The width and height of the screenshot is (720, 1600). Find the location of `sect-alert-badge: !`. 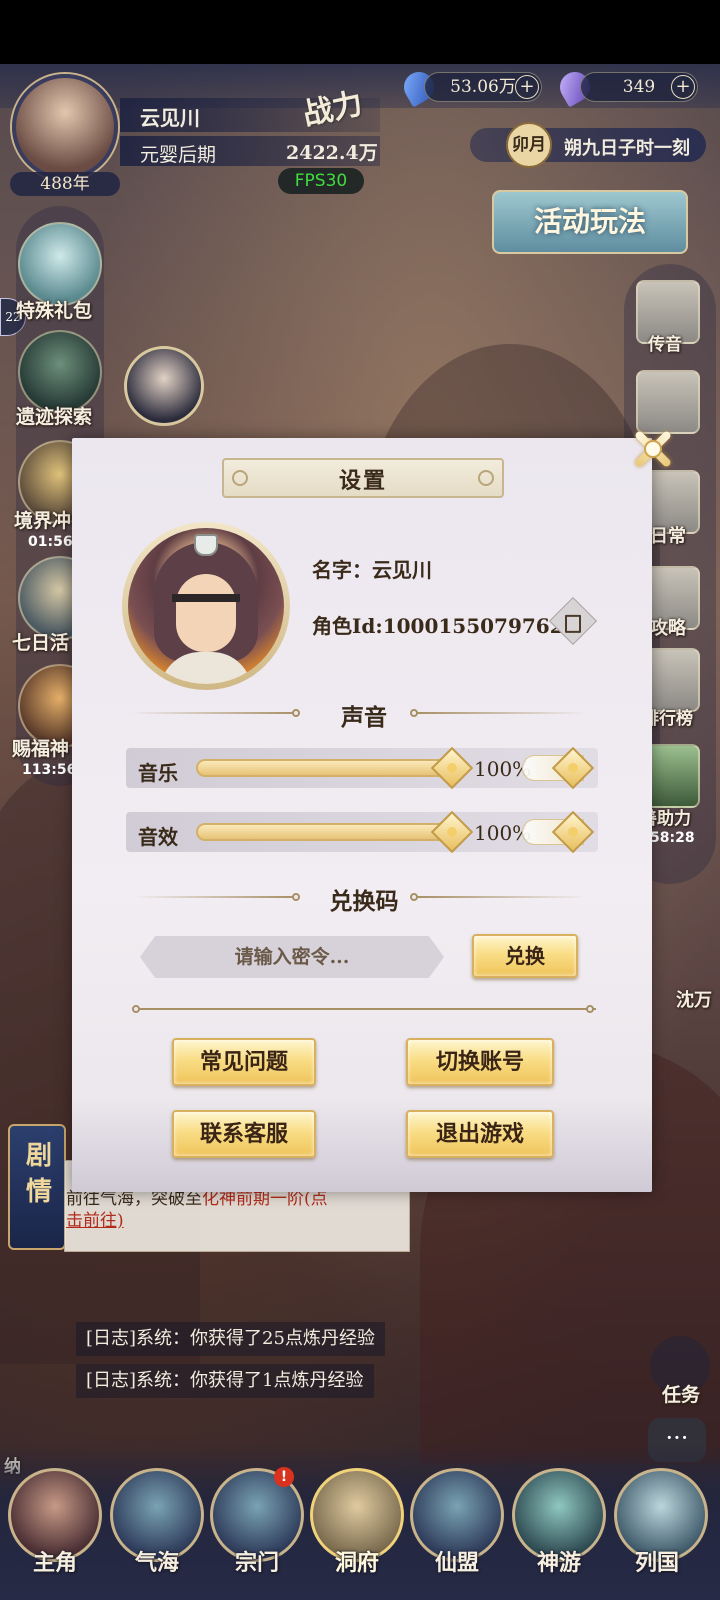

sect-alert-badge: ! is located at coordinates (284, 1477).